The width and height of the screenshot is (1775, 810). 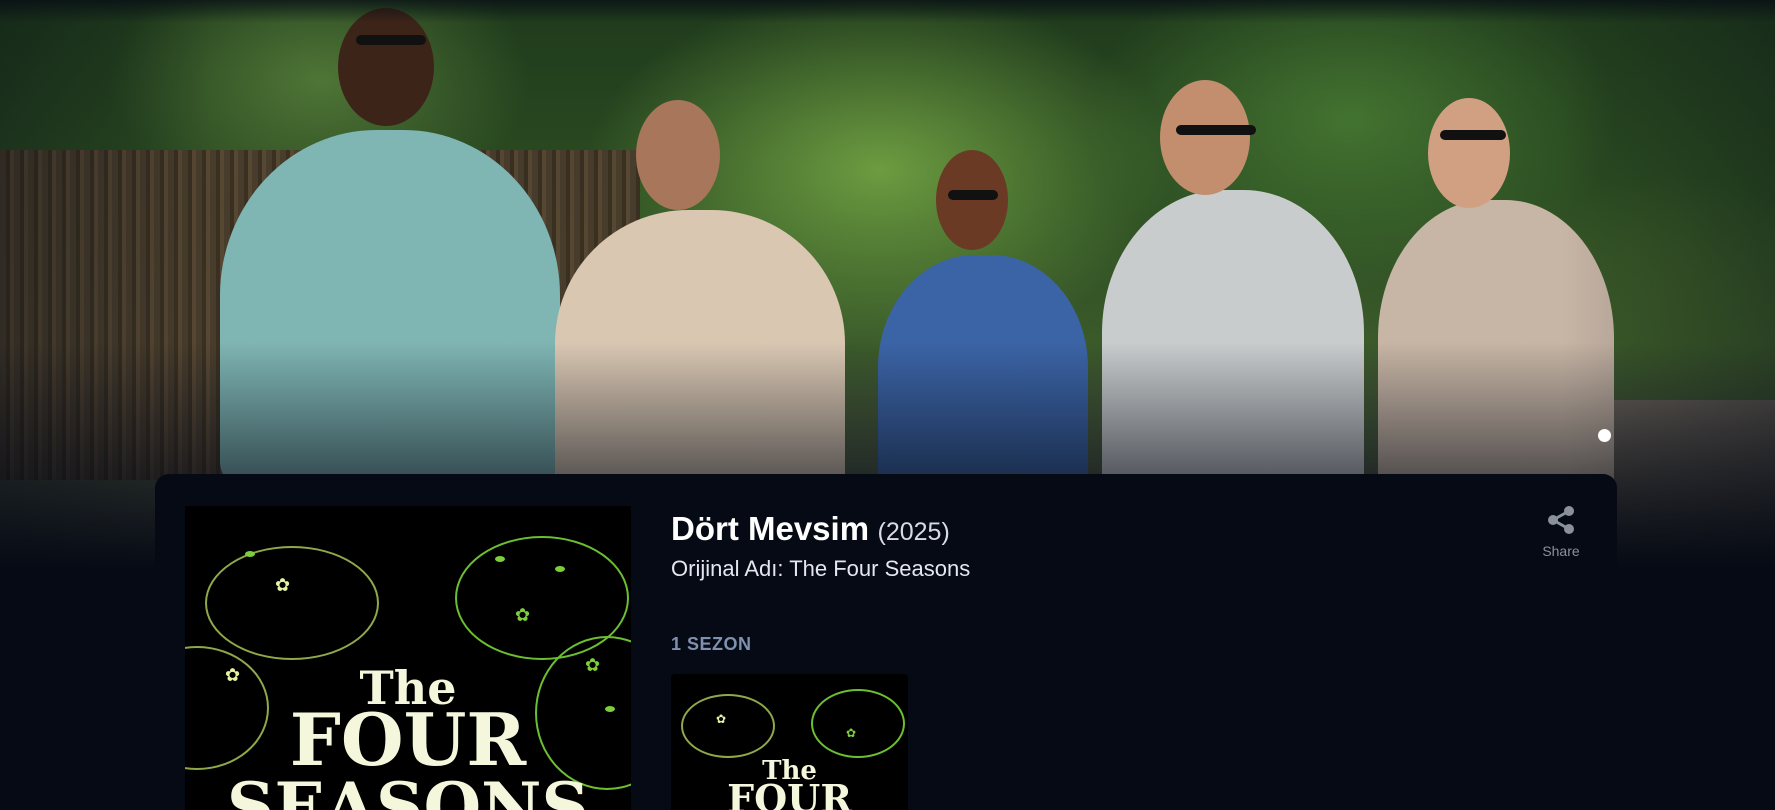 What do you see at coordinates (408, 739) in the screenshot?
I see `poster-title-line: FOUR` at bounding box center [408, 739].